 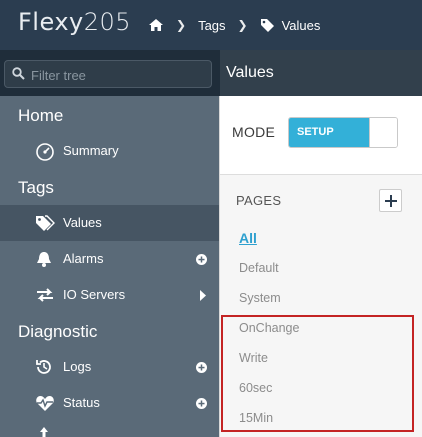 What do you see at coordinates (83, 258) in the screenshot?
I see `sidebar-item-label: Alarms` at bounding box center [83, 258].